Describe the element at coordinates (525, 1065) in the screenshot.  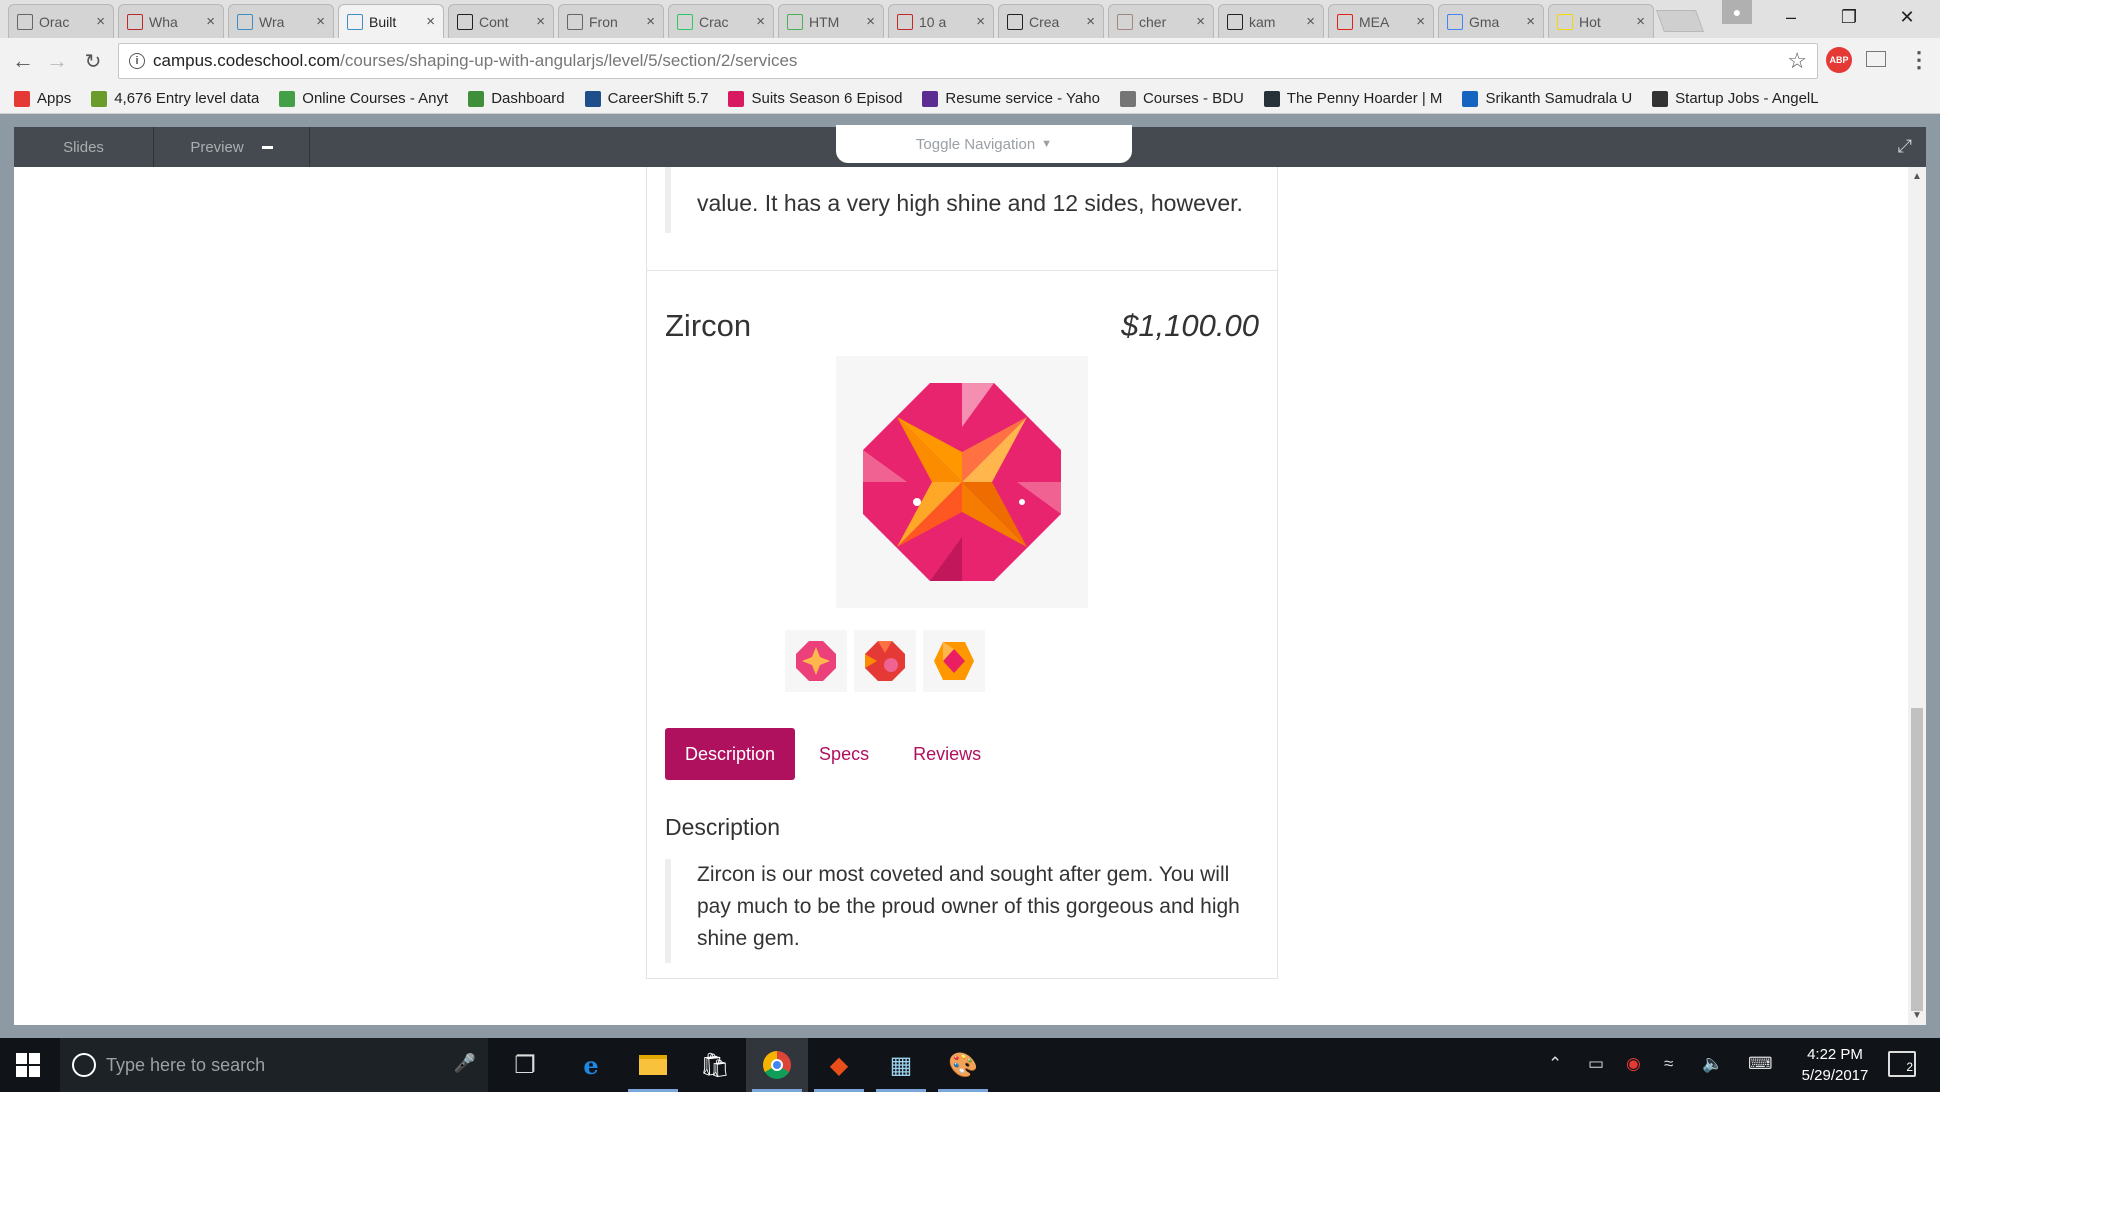
I see `task-view-icon: ❐` at that location.